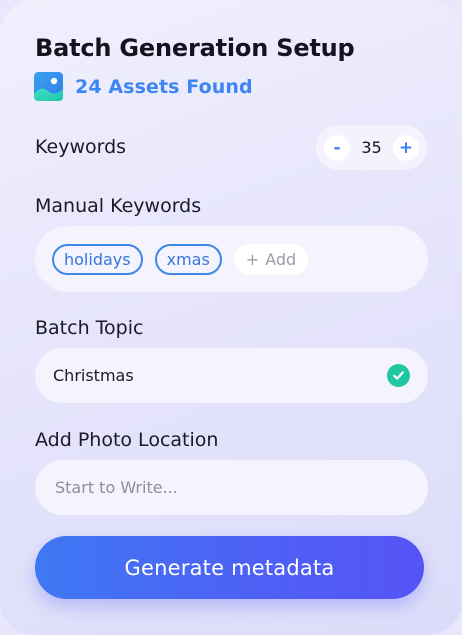 The image size is (462, 635). I want to click on photo-location-field, so click(231, 487).